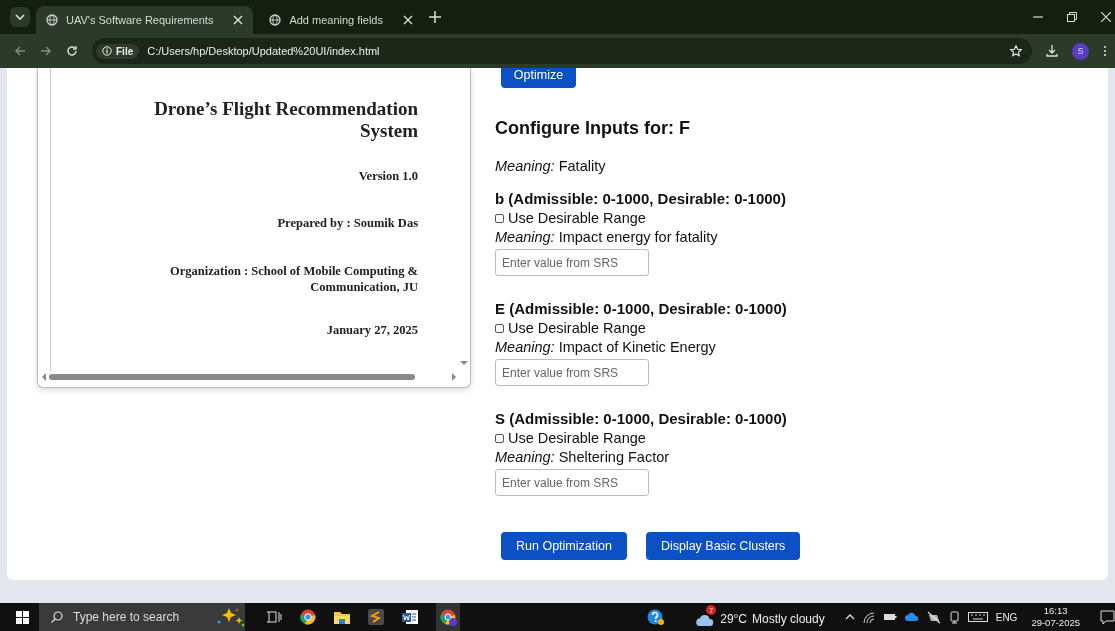  What do you see at coordinates (145, 20) in the screenshot?
I see `browser-tab: UAV's Software Requirements` at bounding box center [145, 20].